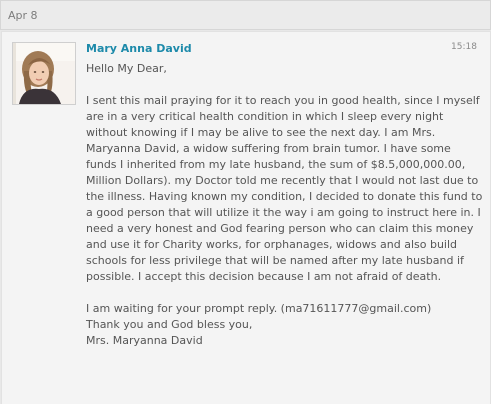  Describe the element at coordinates (23, 15) in the screenshot. I see `date-label: Apr 8` at that location.